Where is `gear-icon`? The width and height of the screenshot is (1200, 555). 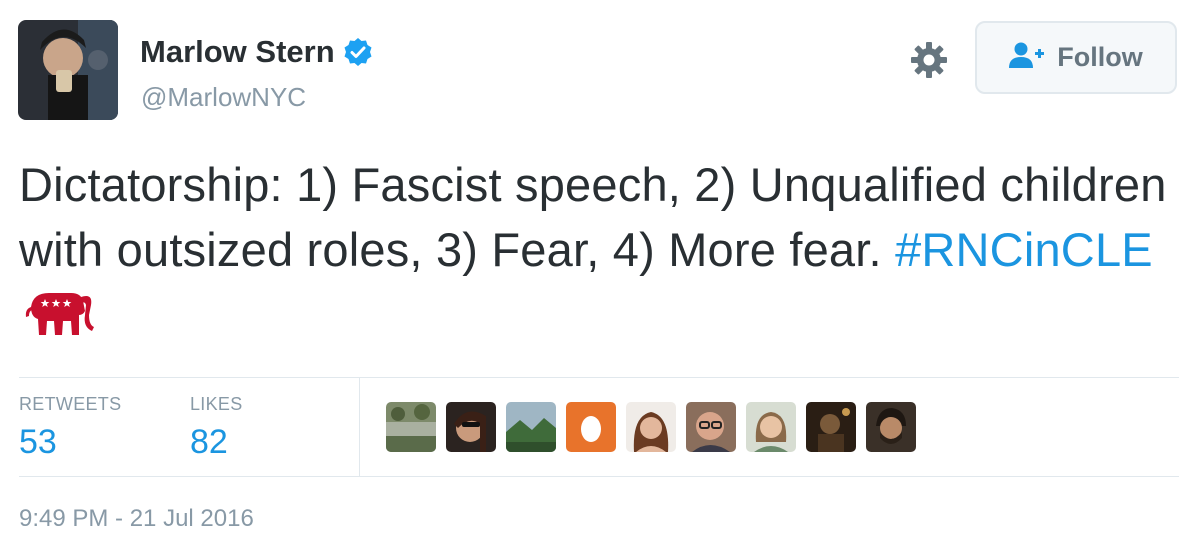 gear-icon is located at coordinates (929, 60).